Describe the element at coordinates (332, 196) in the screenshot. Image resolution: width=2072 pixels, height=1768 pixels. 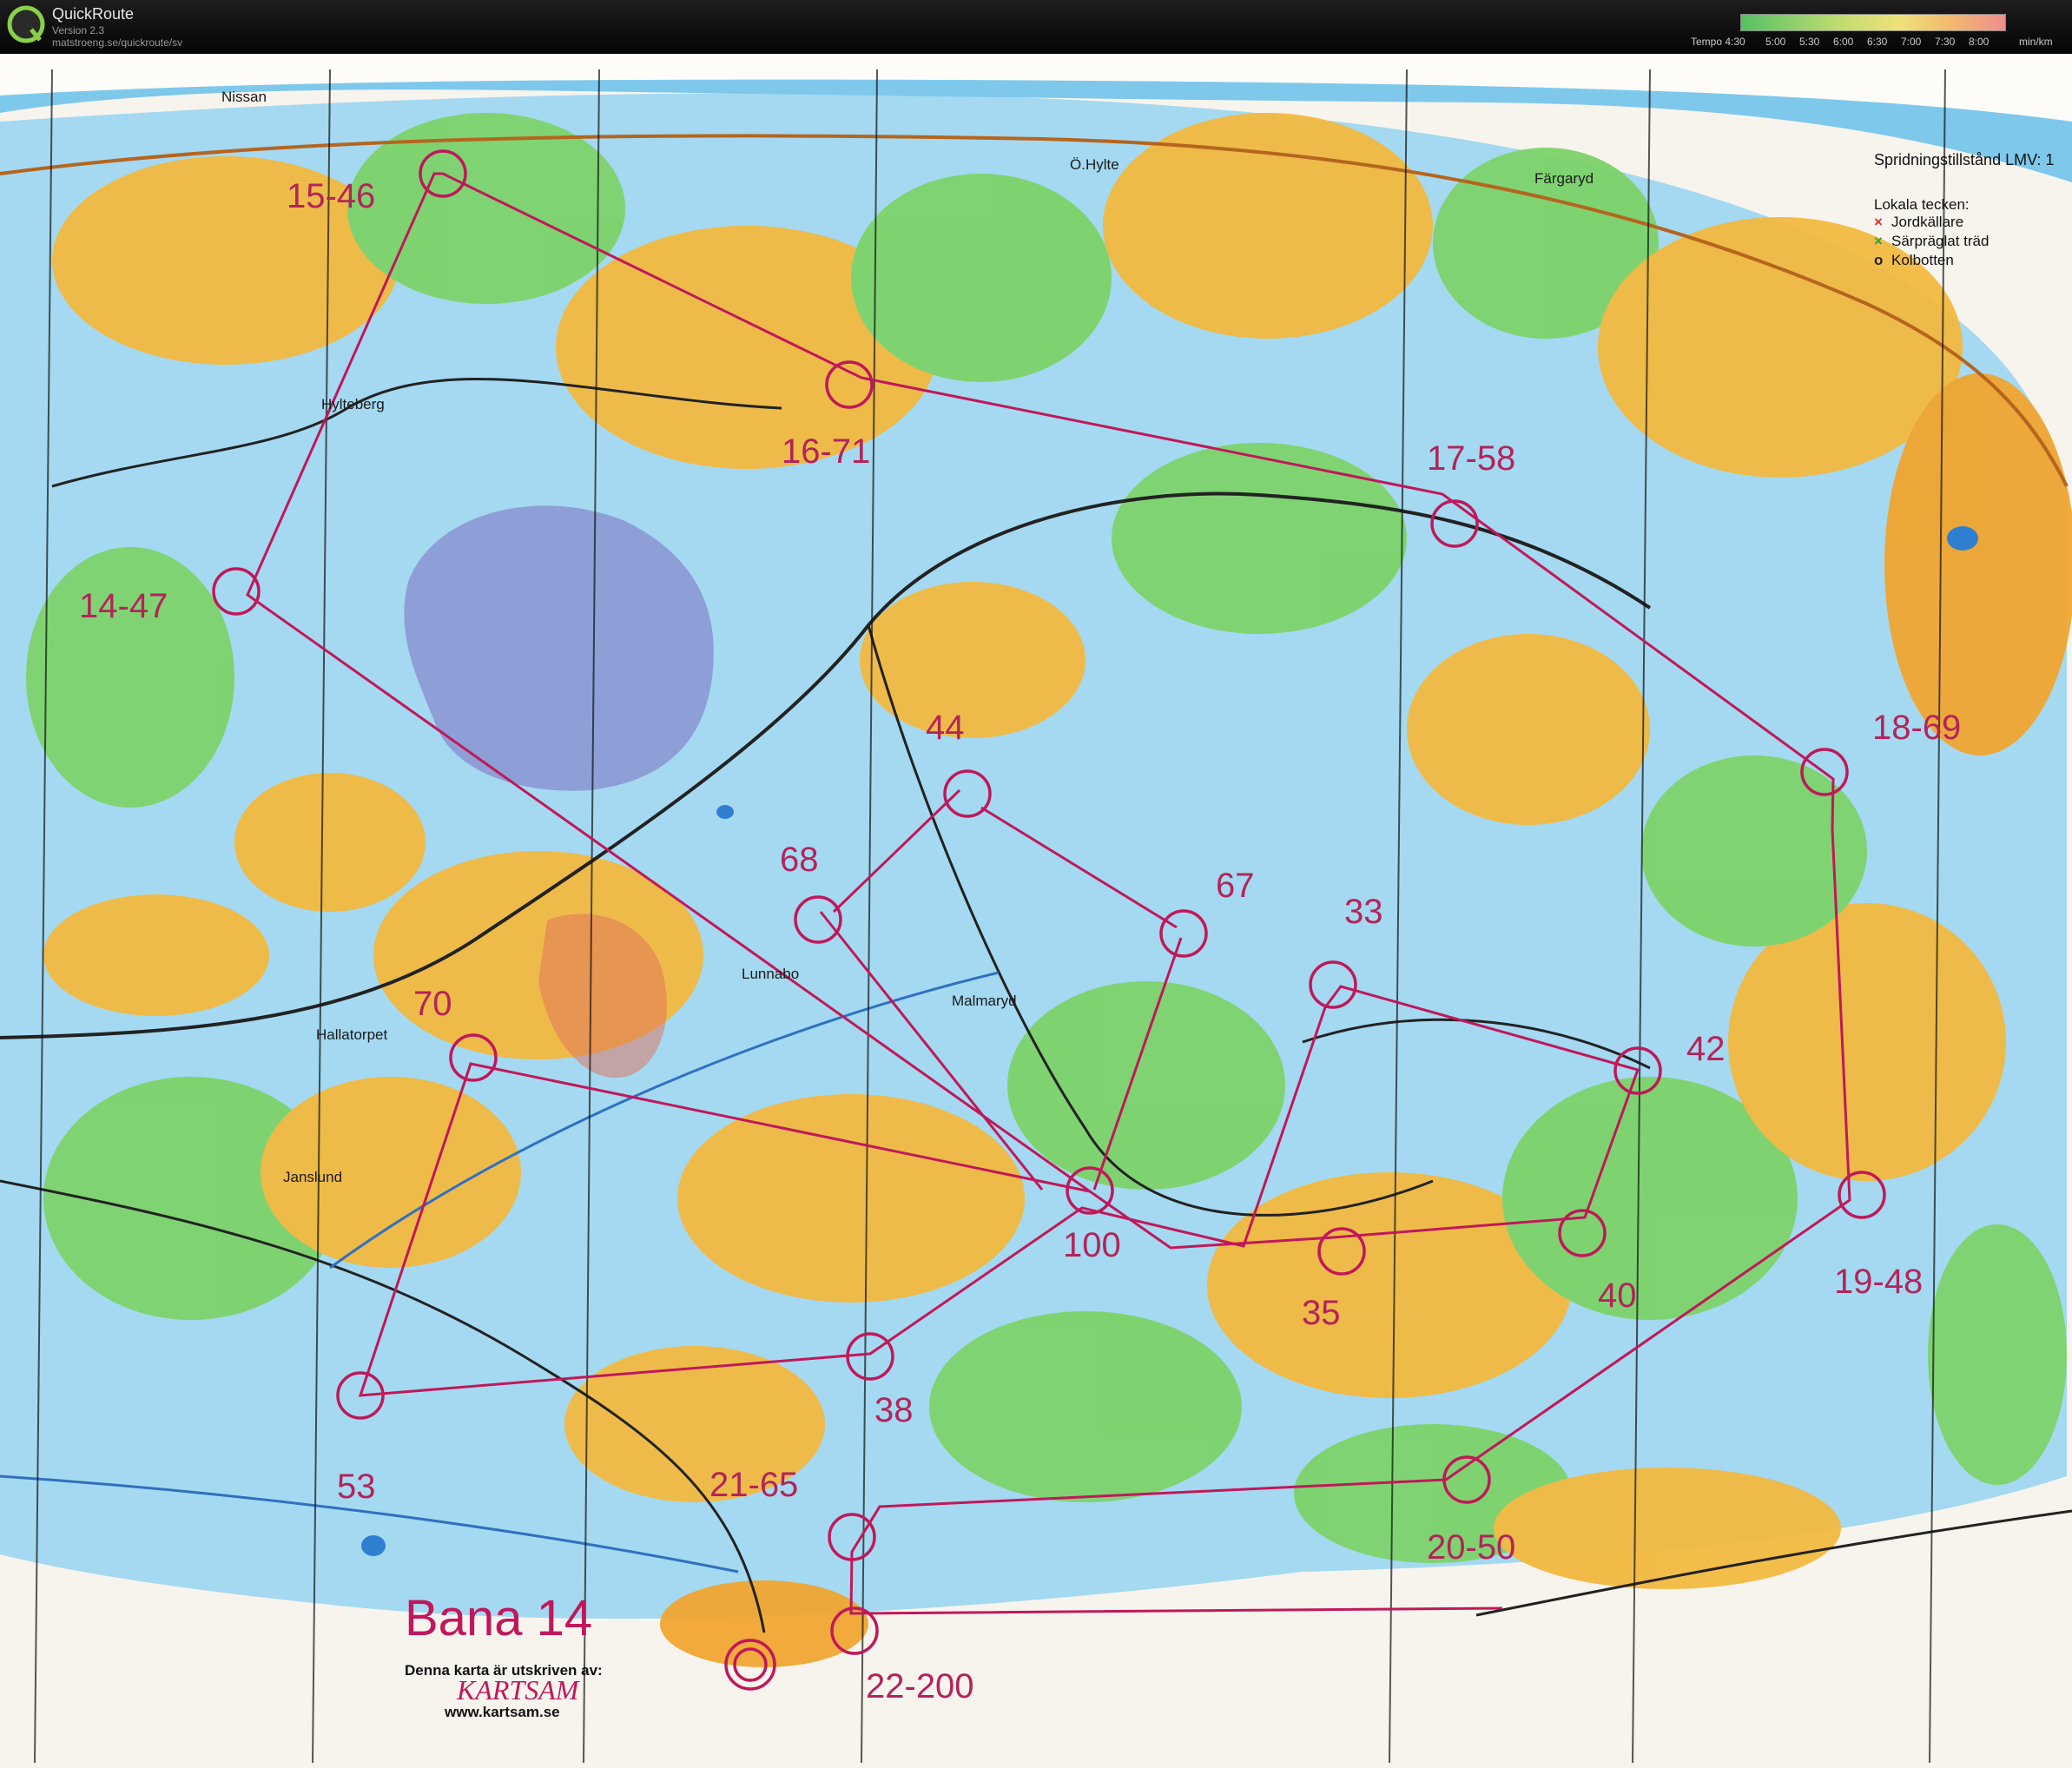
I see `control-label: 15-46` at that location.